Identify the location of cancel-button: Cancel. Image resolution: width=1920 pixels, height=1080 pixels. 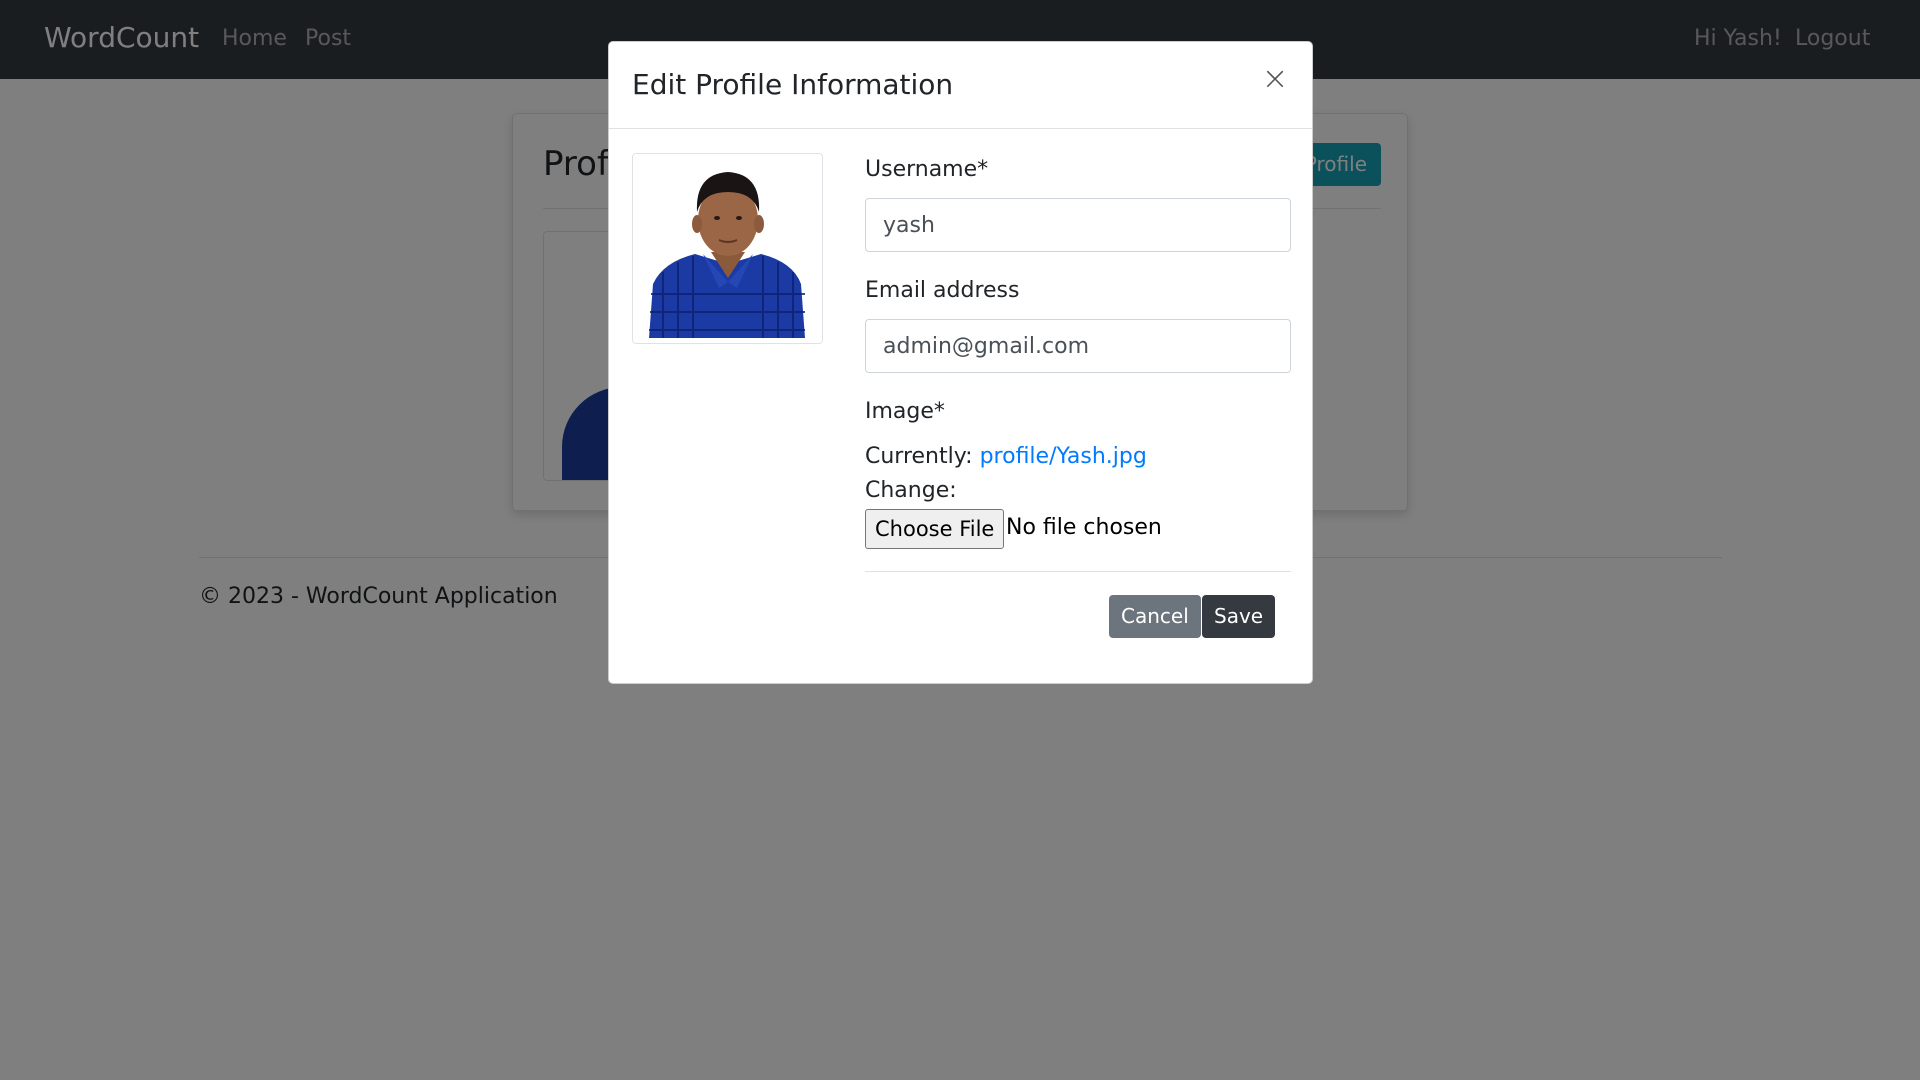
(1155, 616).